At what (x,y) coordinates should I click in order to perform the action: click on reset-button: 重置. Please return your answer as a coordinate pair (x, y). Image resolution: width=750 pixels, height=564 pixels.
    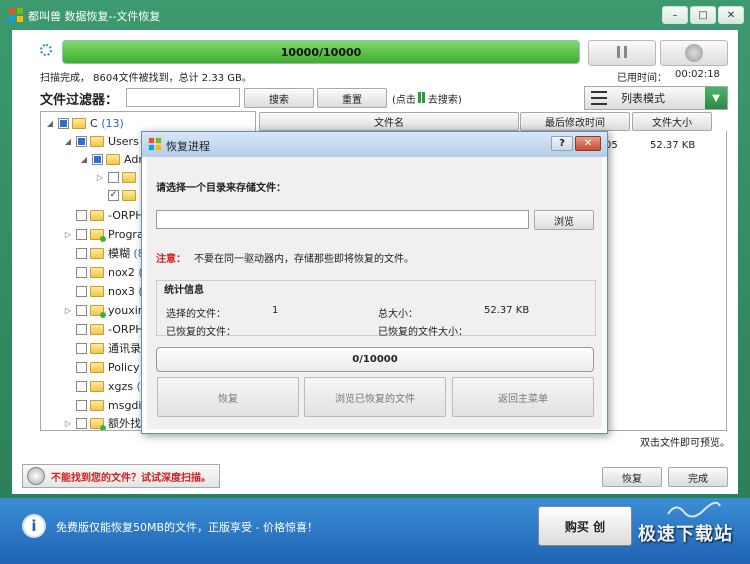
    Looking at the image, I should click on (352, 98).